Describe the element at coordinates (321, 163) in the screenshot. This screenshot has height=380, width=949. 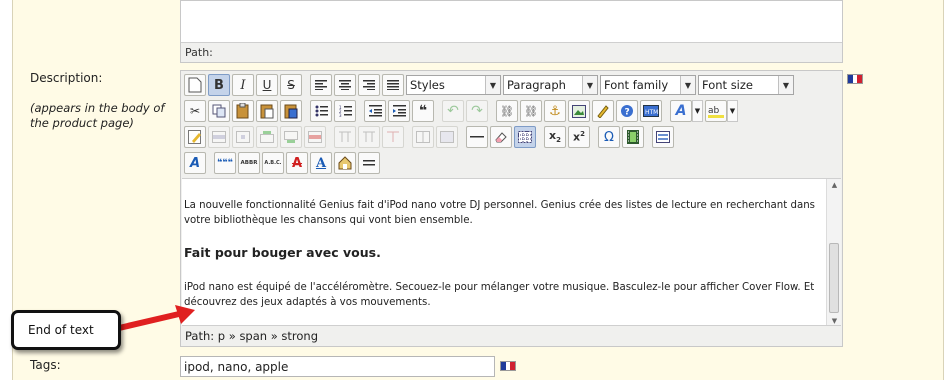
I see `ins-icon: A` at that location.